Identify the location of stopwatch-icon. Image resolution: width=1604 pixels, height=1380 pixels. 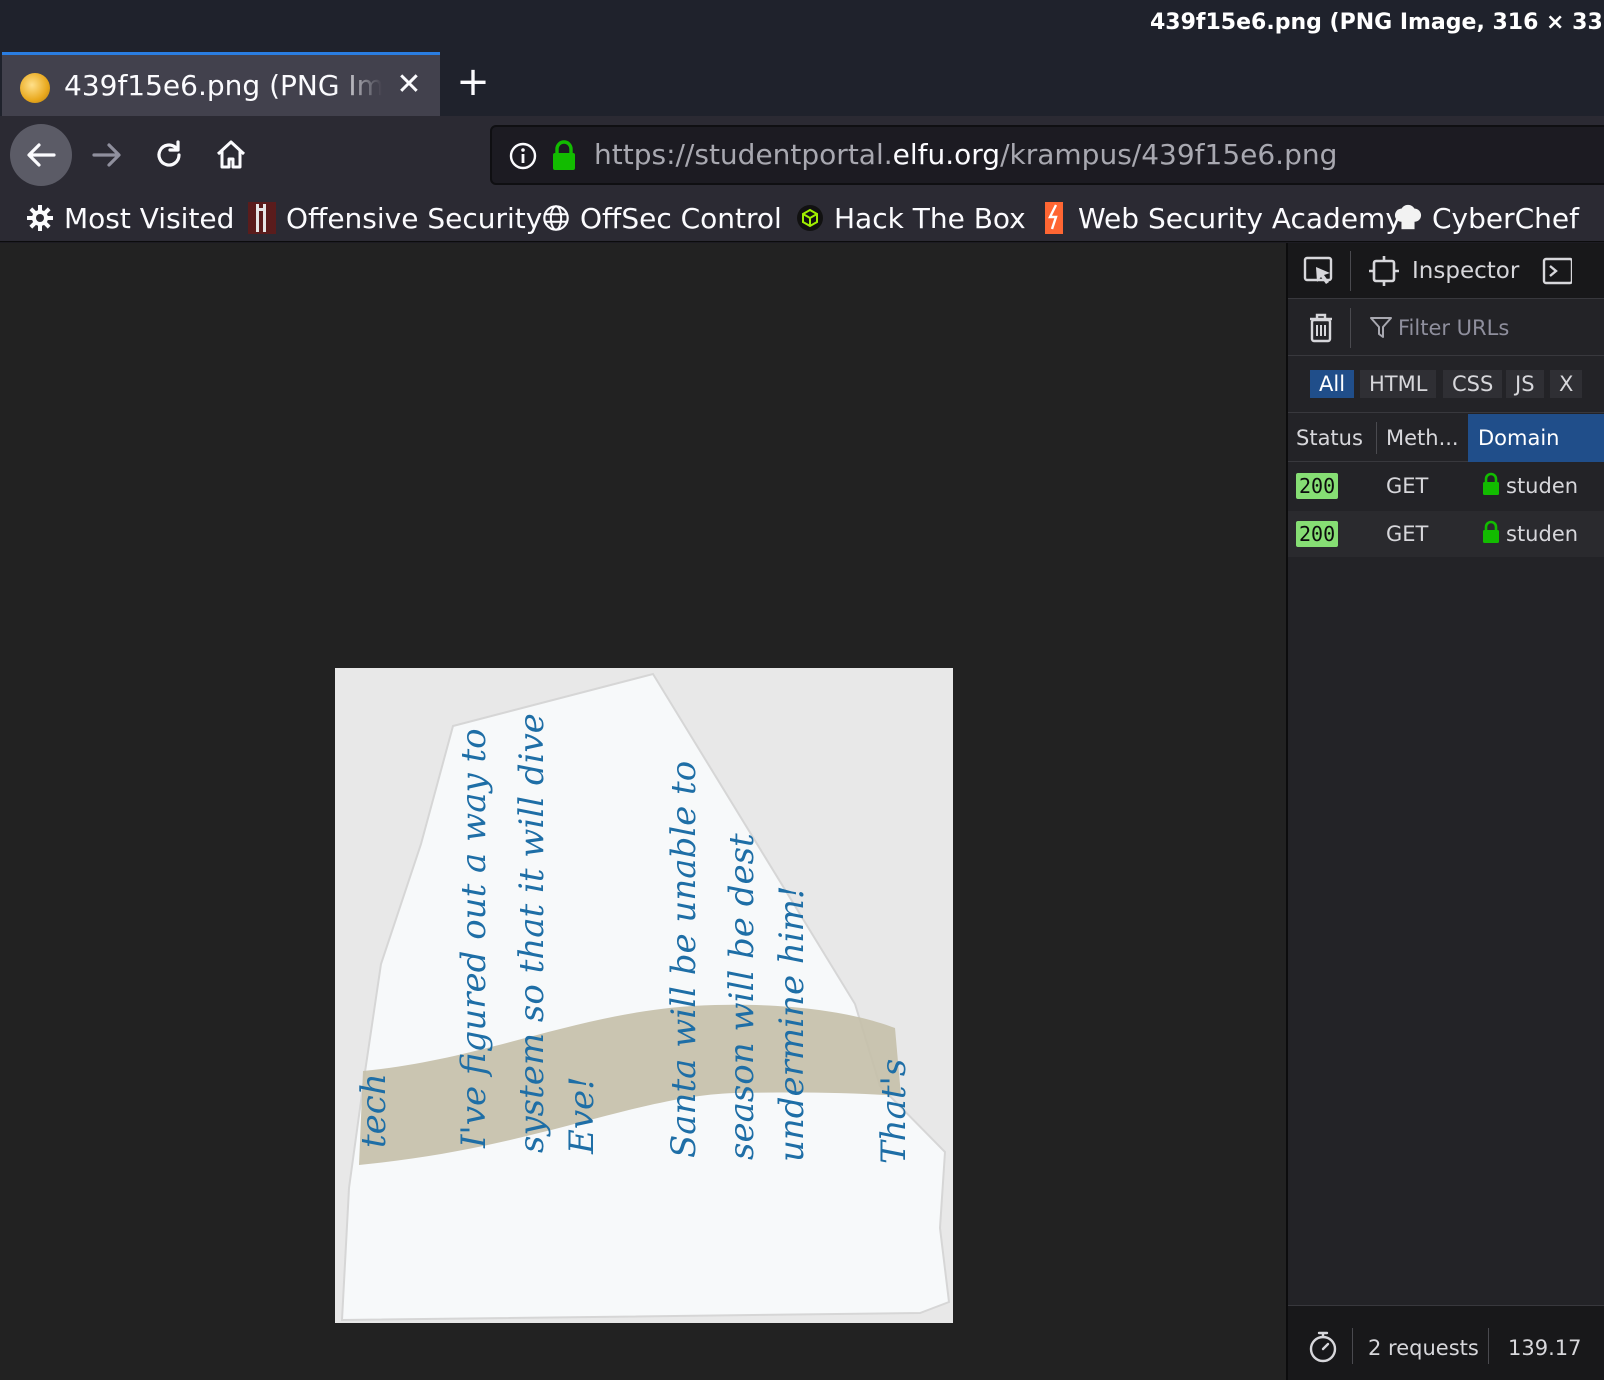
(1323, 1347).